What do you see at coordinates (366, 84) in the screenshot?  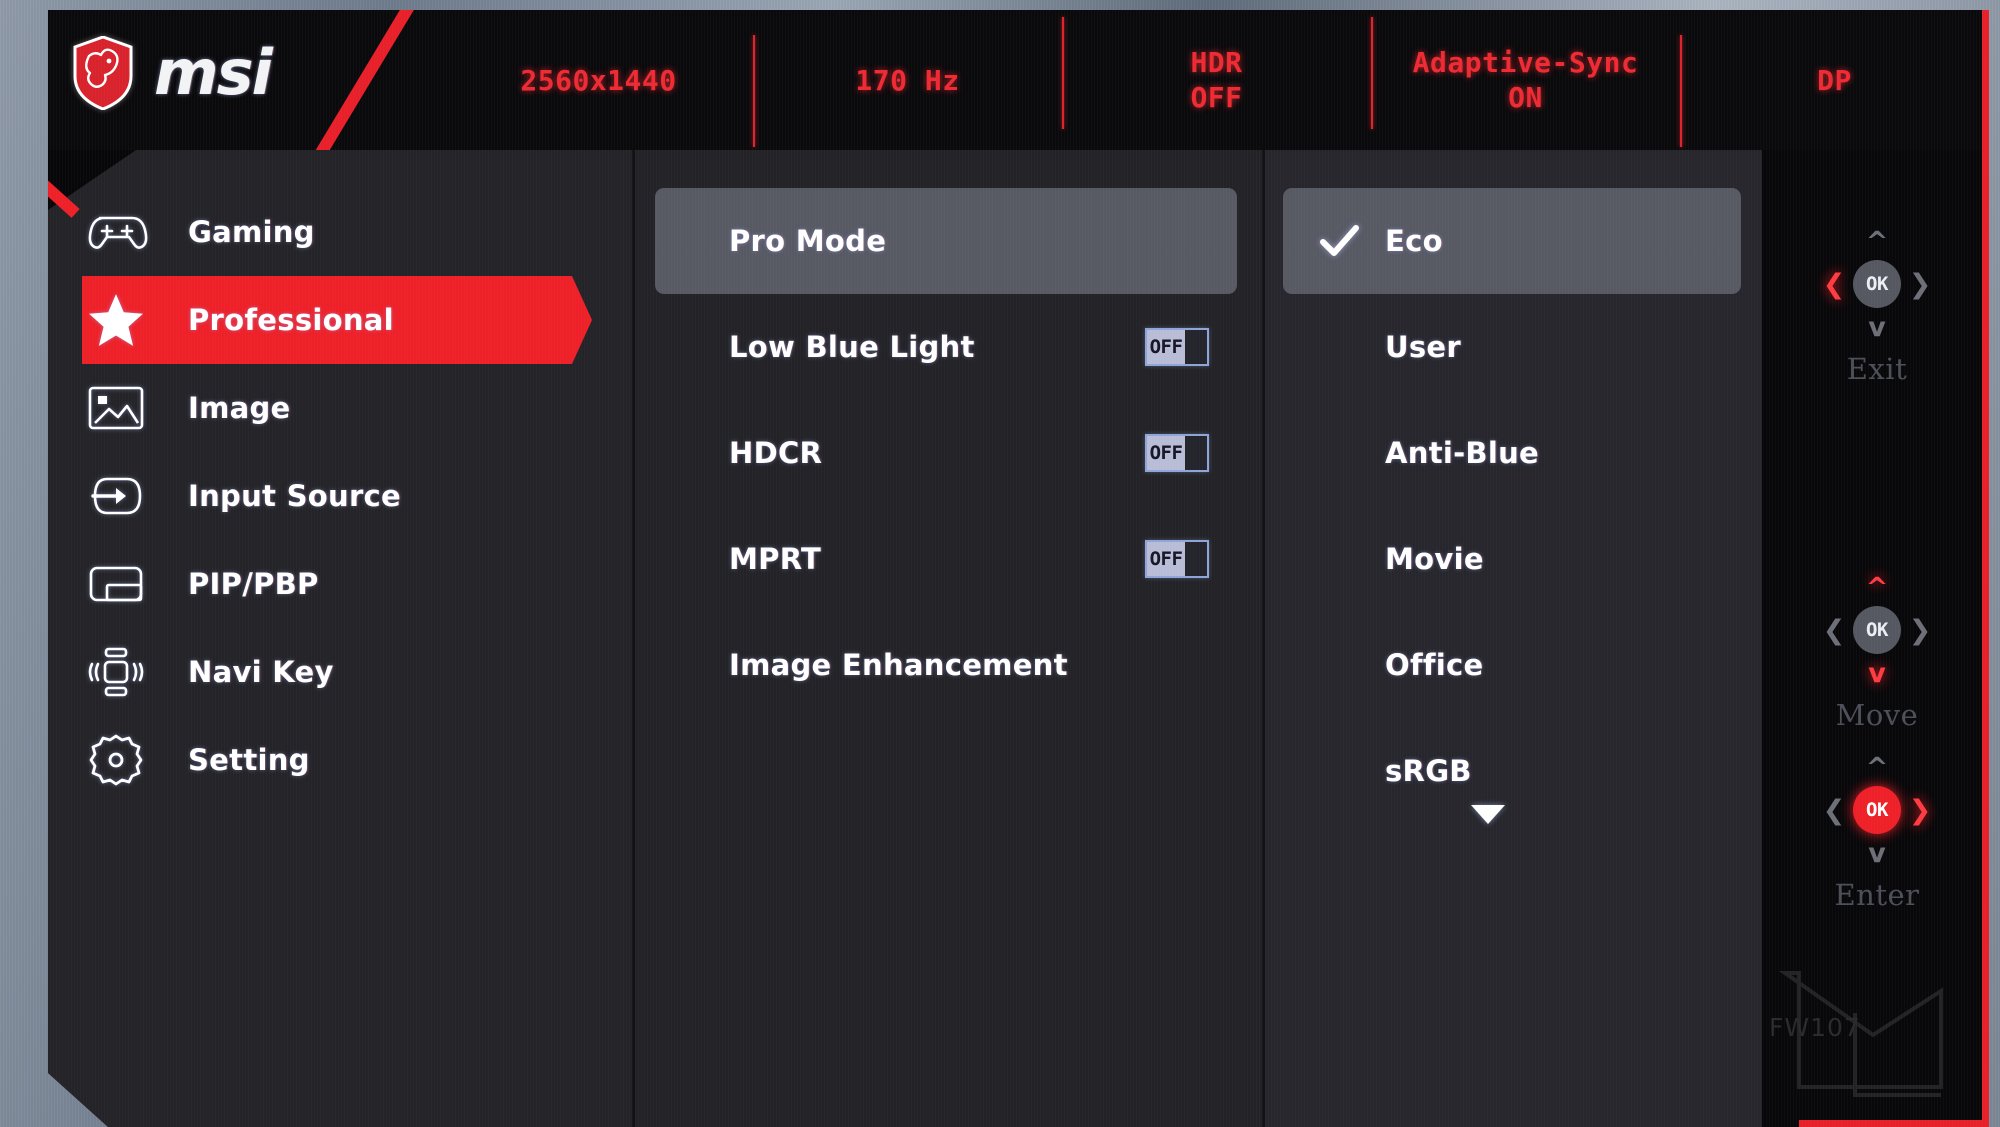 I see `header-red-slash` at bounding box center [366, 84].